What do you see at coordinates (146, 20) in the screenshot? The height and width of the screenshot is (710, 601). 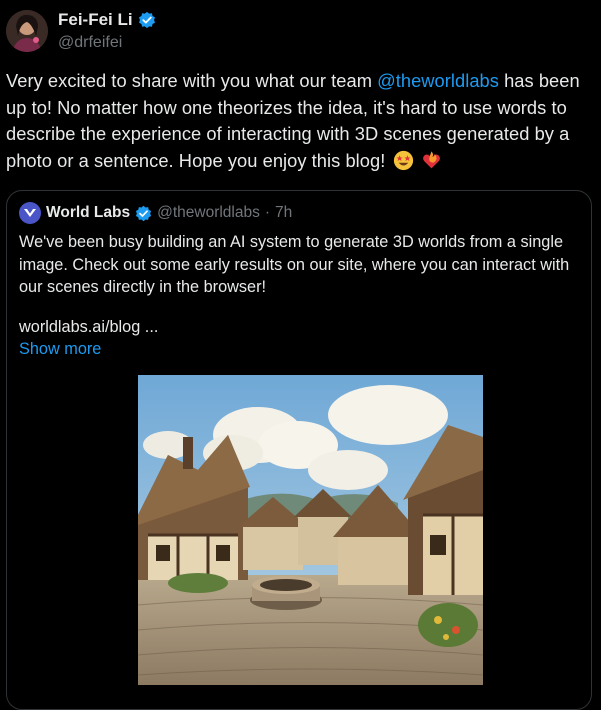 I see `verified-badge-icon` at bounding box center [146, 20].